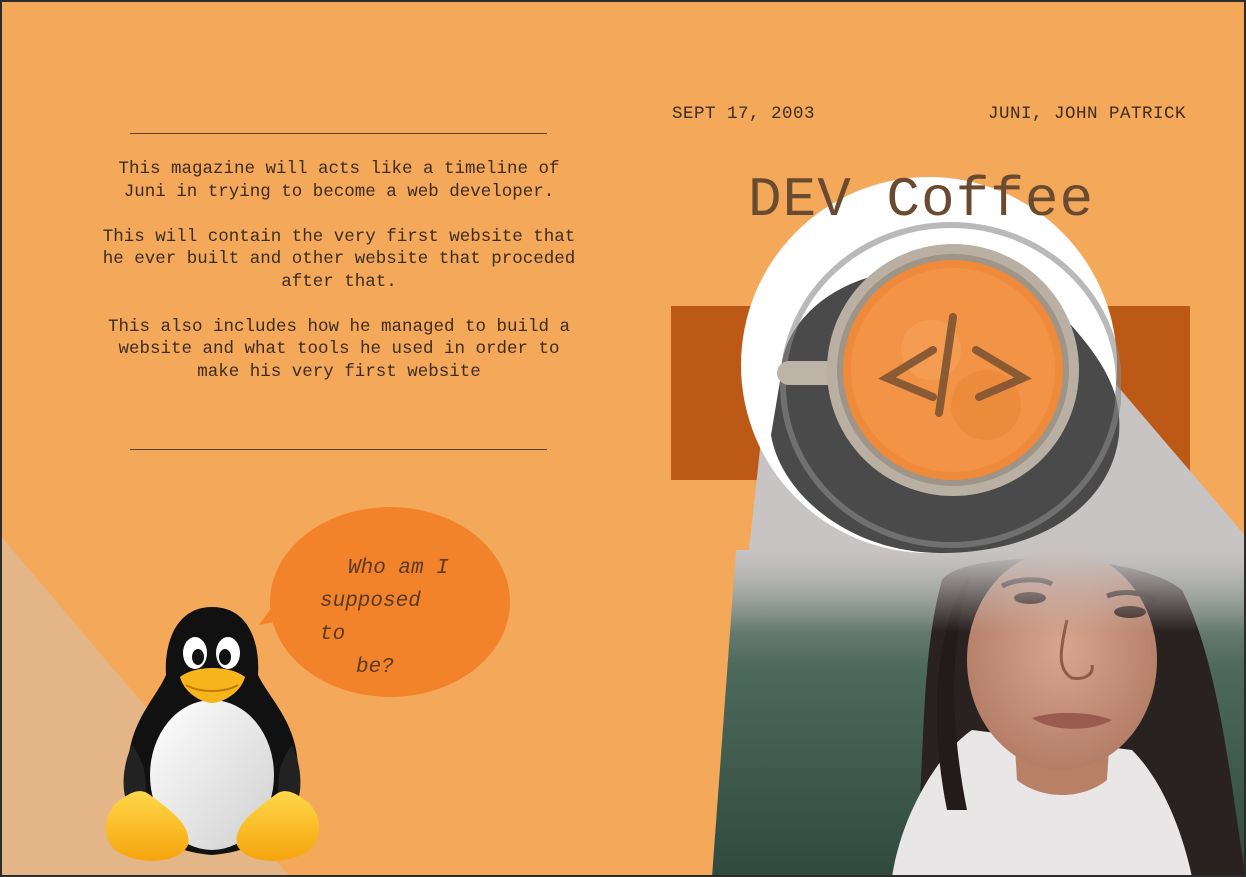 The width and height of the screenshot is (1246, 877). I want to click on tux-penguin-icon, so click(212, 734).